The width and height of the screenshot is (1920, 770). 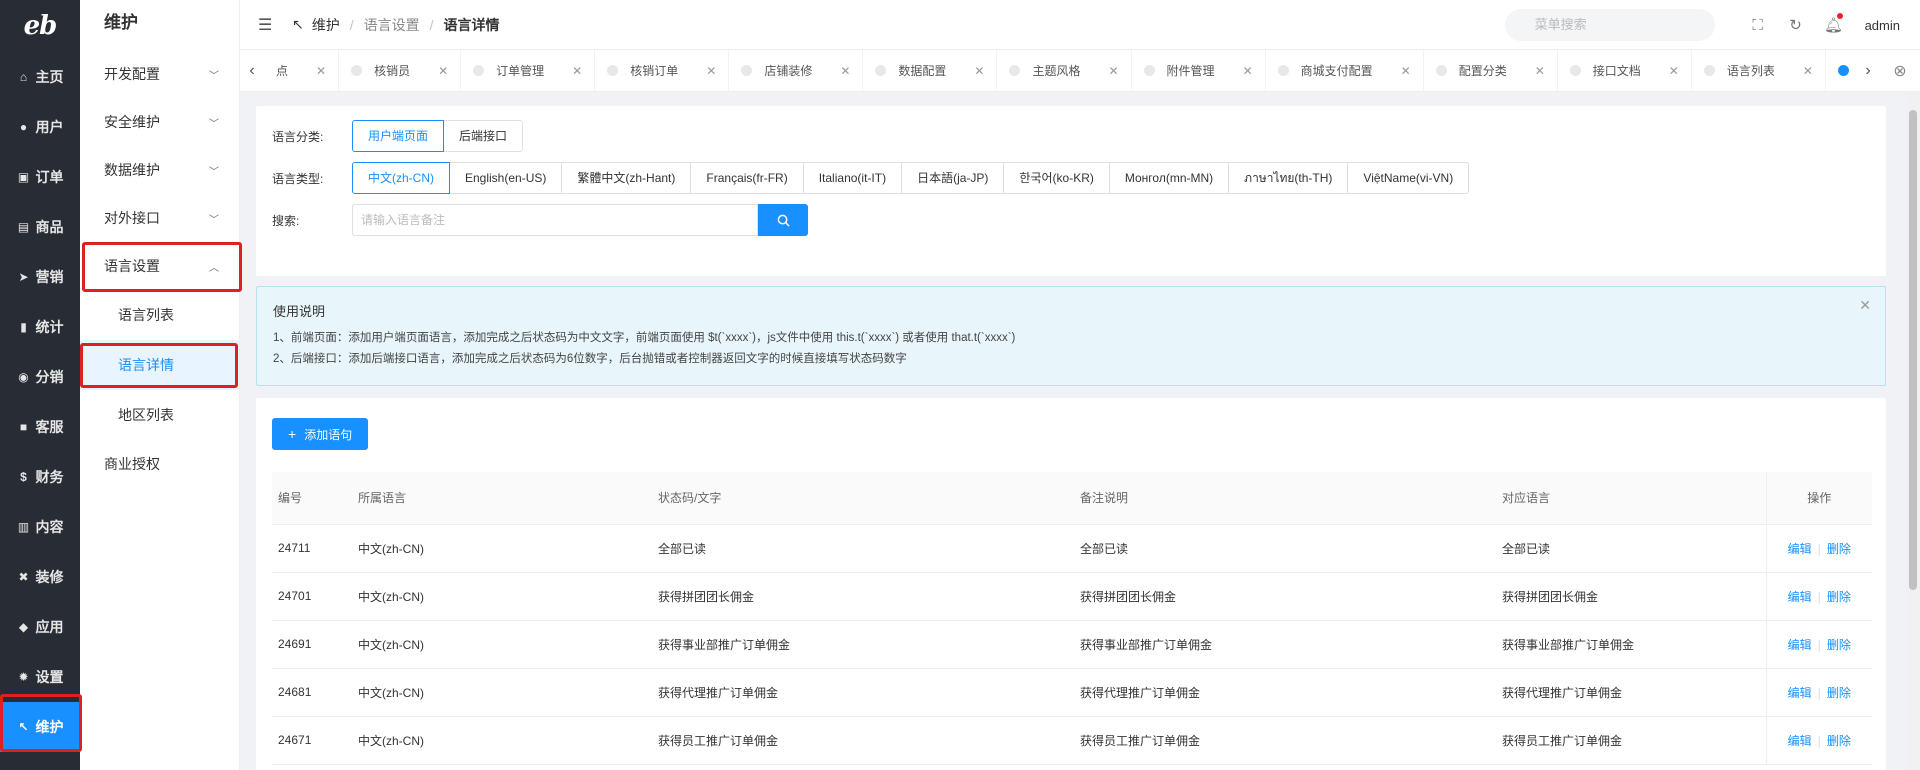 I want to click on nav-item: ▥ 内容, so click(x=40, y=527).